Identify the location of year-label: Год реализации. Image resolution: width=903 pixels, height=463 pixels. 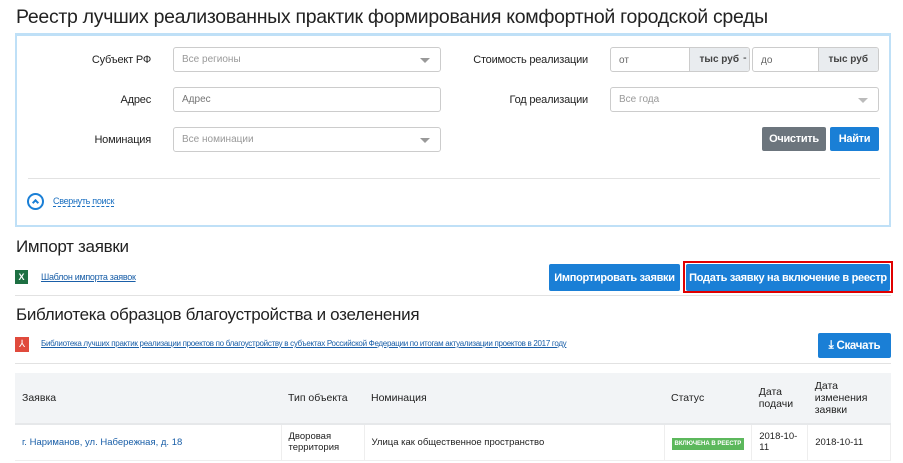
(549, 100).